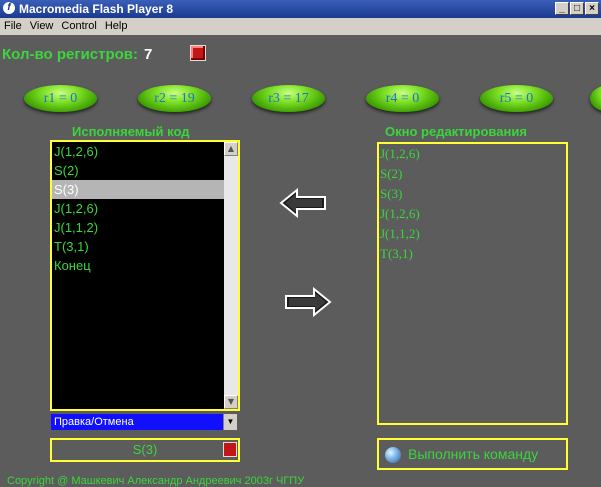 The height and width of the screenshot is (487, 601). Describe the element at coordinates (131, 131) in the screenshot. I see `executable-code-heading: Исполняемый код` at that location.